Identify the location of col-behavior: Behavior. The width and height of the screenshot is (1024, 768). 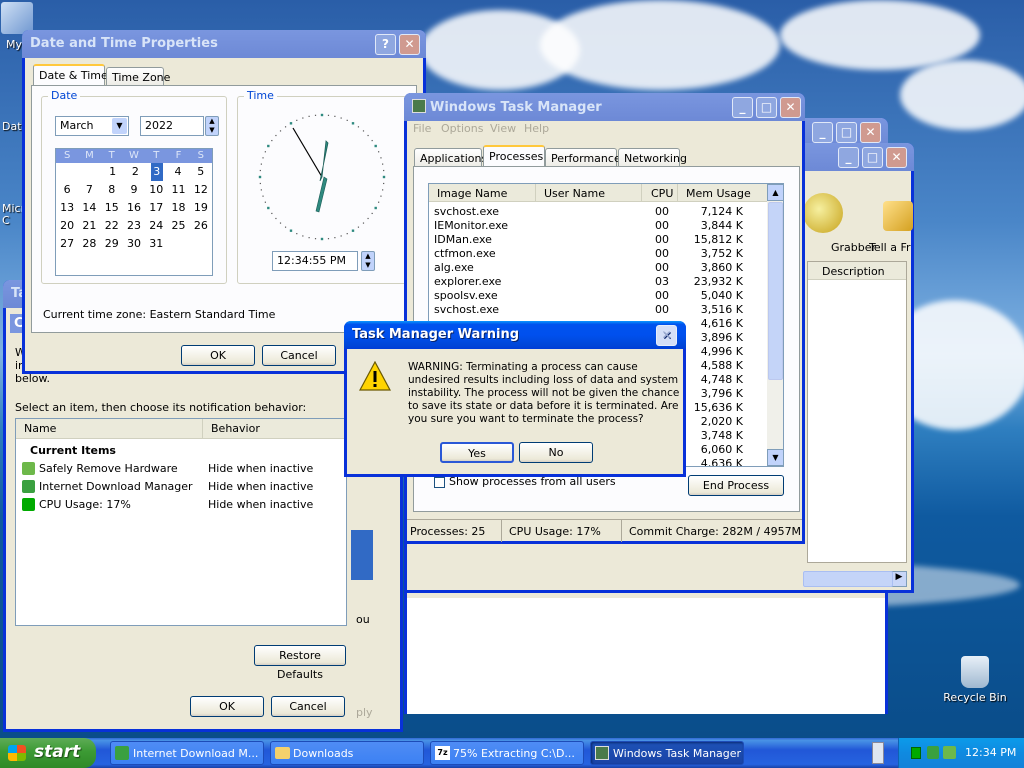
(262, 429).